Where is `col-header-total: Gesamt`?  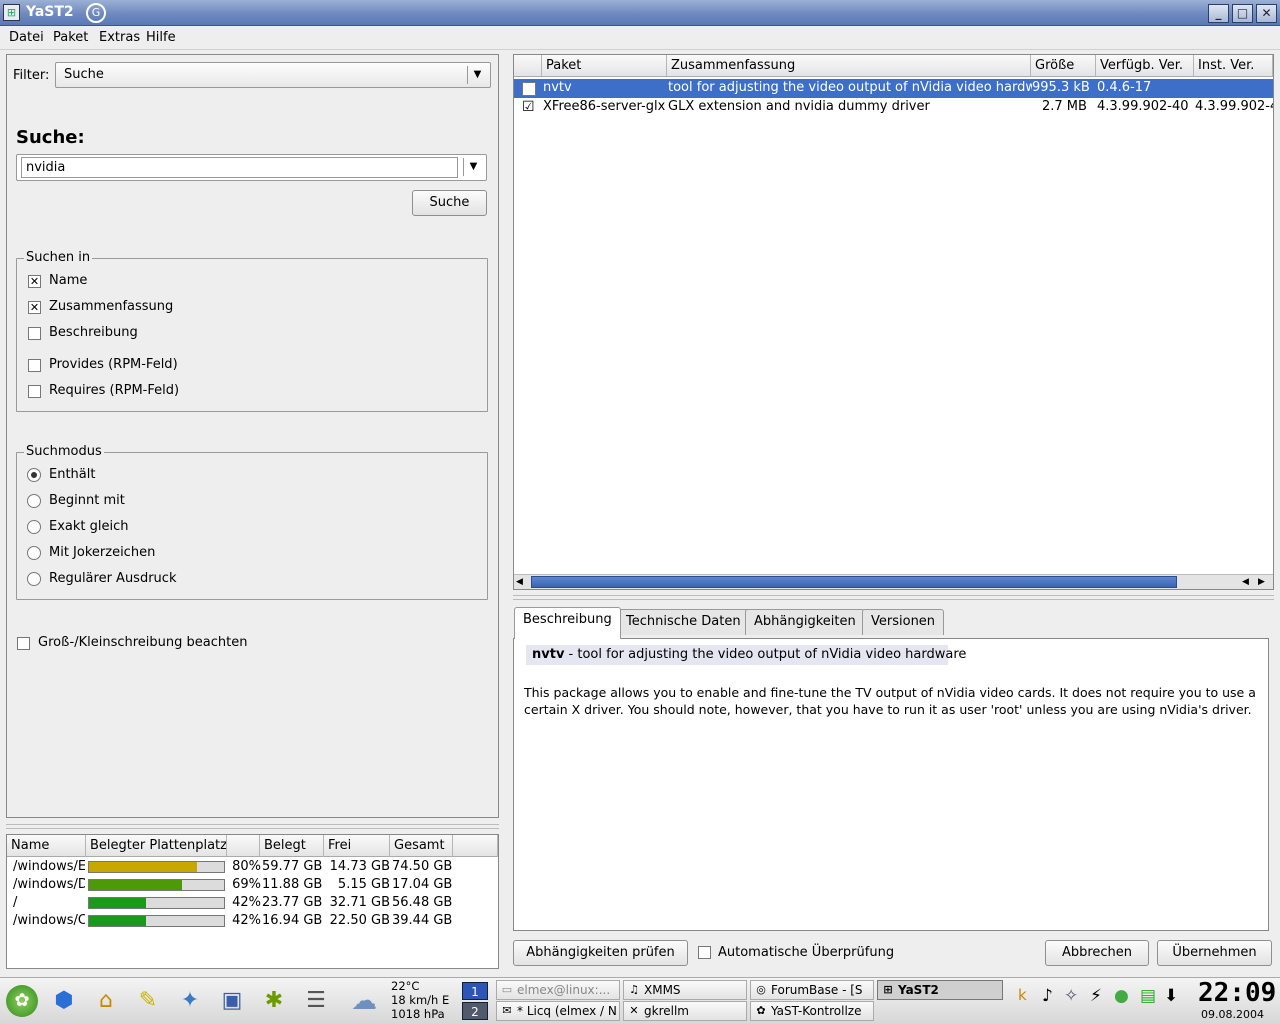
col-header-total: Gesamt is located at coordinates (421, 846).